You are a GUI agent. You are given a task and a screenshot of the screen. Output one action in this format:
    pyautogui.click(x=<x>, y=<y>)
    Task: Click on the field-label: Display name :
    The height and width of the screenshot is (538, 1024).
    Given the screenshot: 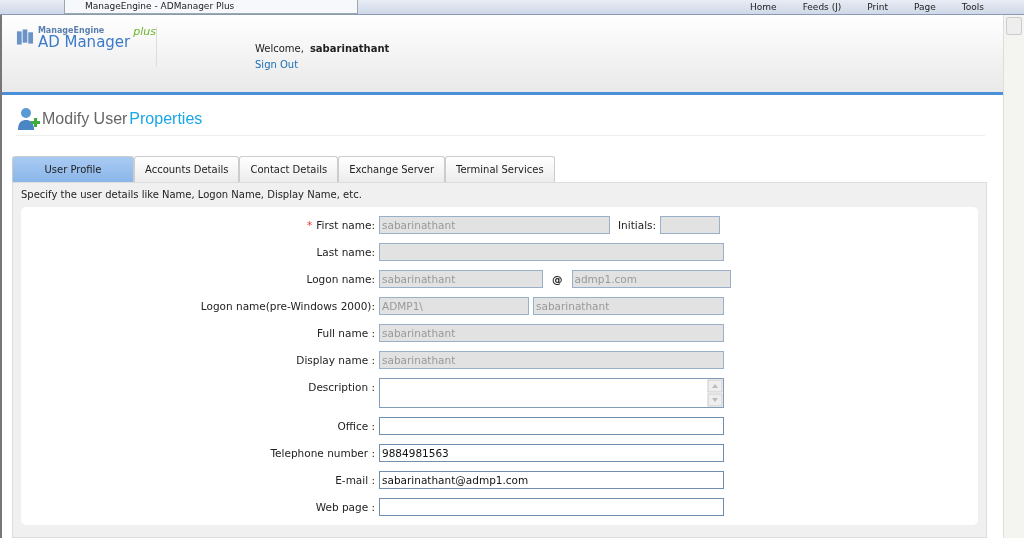 What is the action you would take?
    pyautogui.click(x=335, y=360)
    